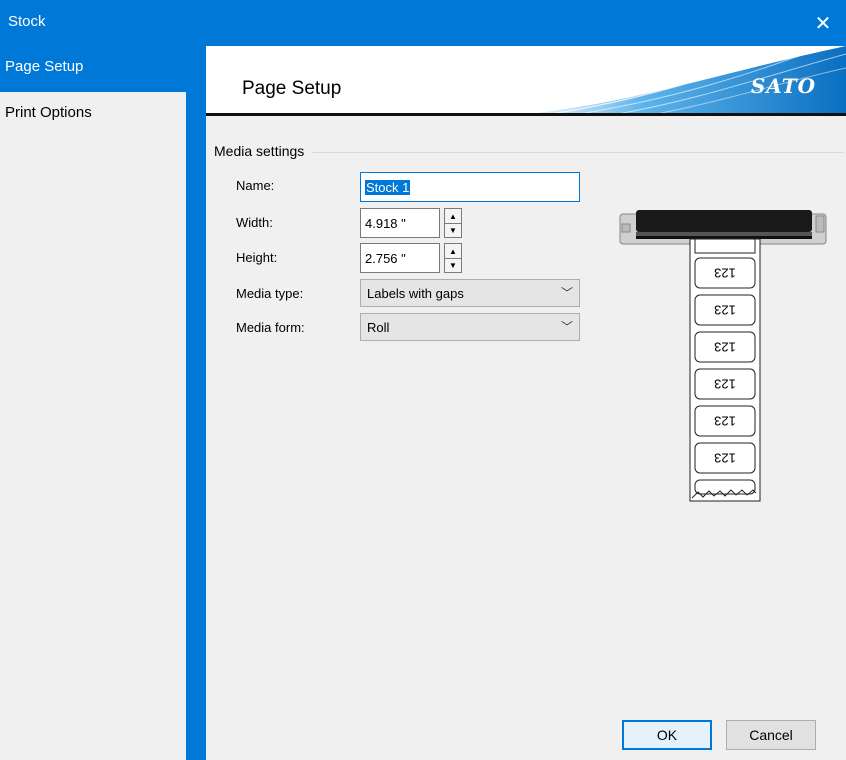 The width and height of the screenshot is (846, 760). Describe the element at coordinates (292, 88) in the screenshot. I see `page-title: Page Setup` at that location.